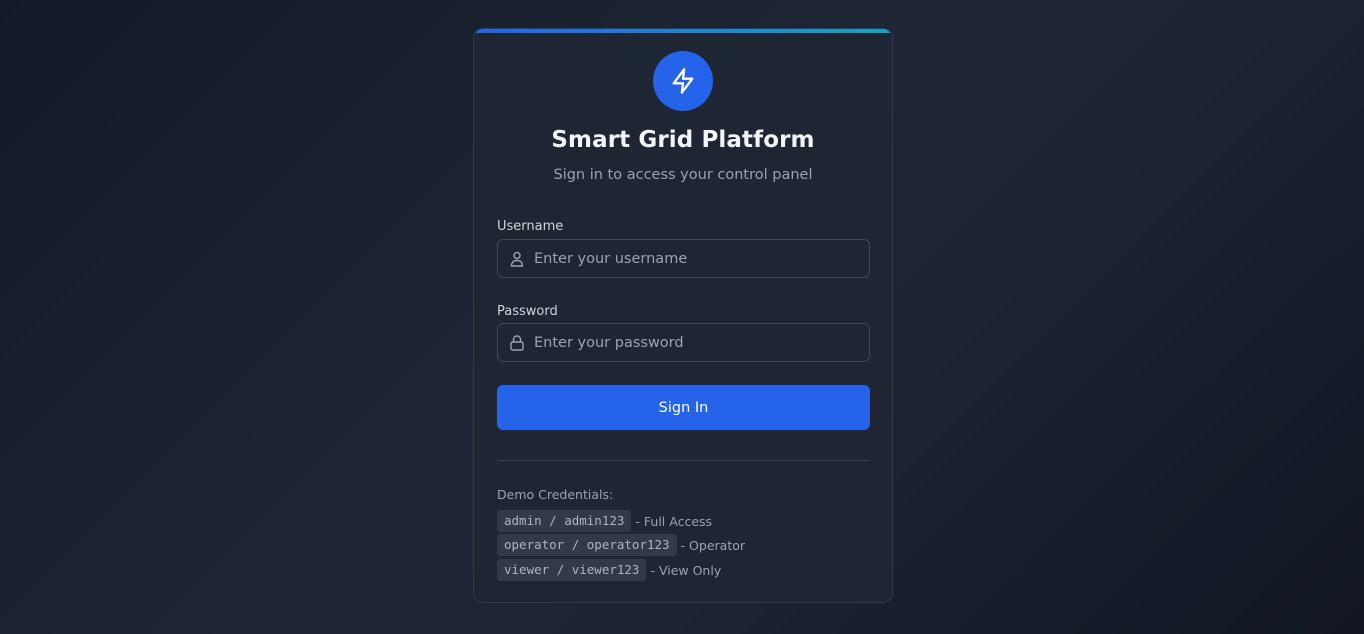 The image size is (1364, 634). I want to click on divider, so click(683, 460).